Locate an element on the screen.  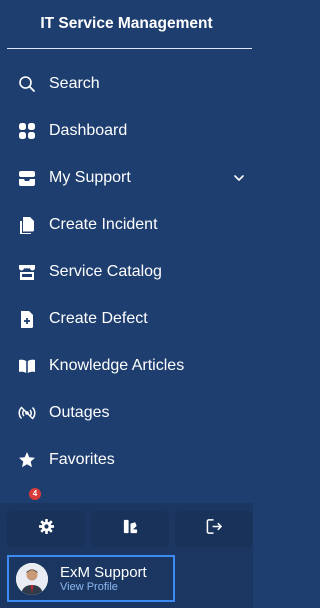
profile-card: ExM Support View Profile is located at coordinates (91, 578).